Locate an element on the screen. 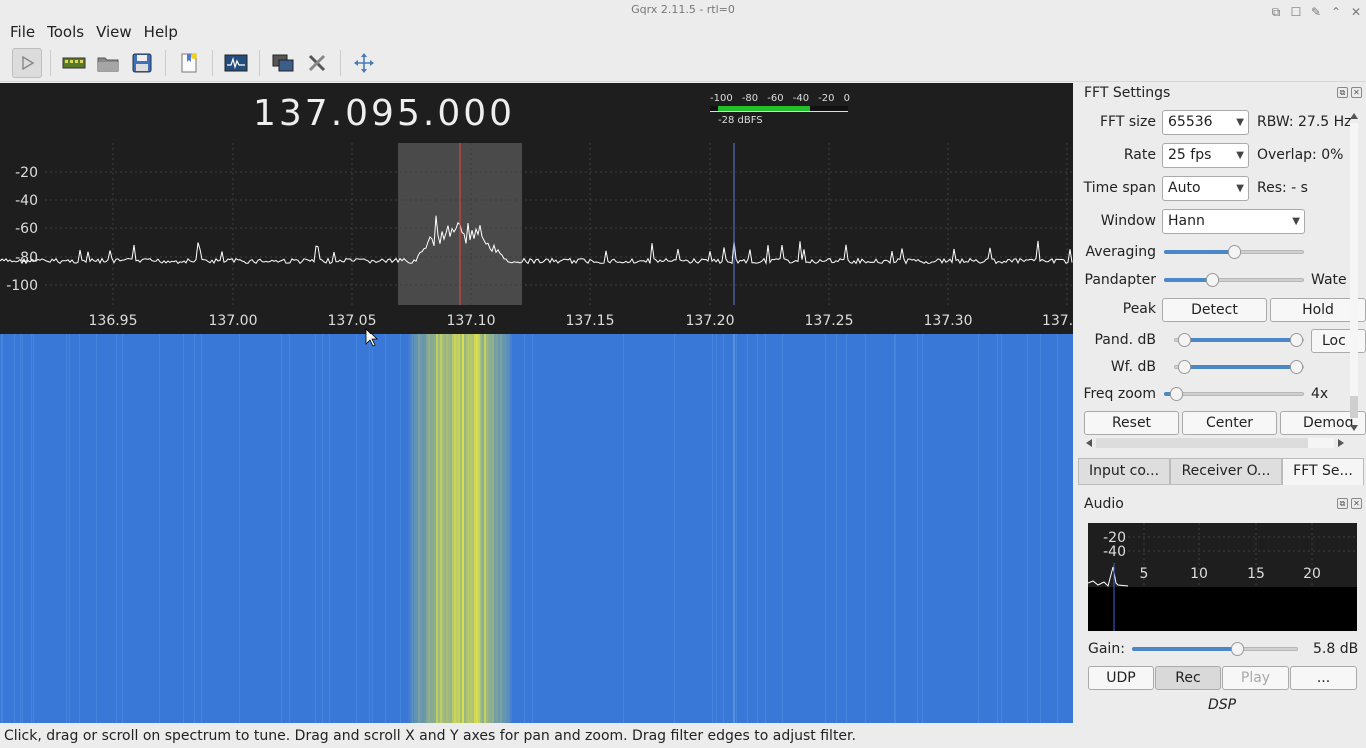  record-button: Rec is located at coordinates (1188, 678).